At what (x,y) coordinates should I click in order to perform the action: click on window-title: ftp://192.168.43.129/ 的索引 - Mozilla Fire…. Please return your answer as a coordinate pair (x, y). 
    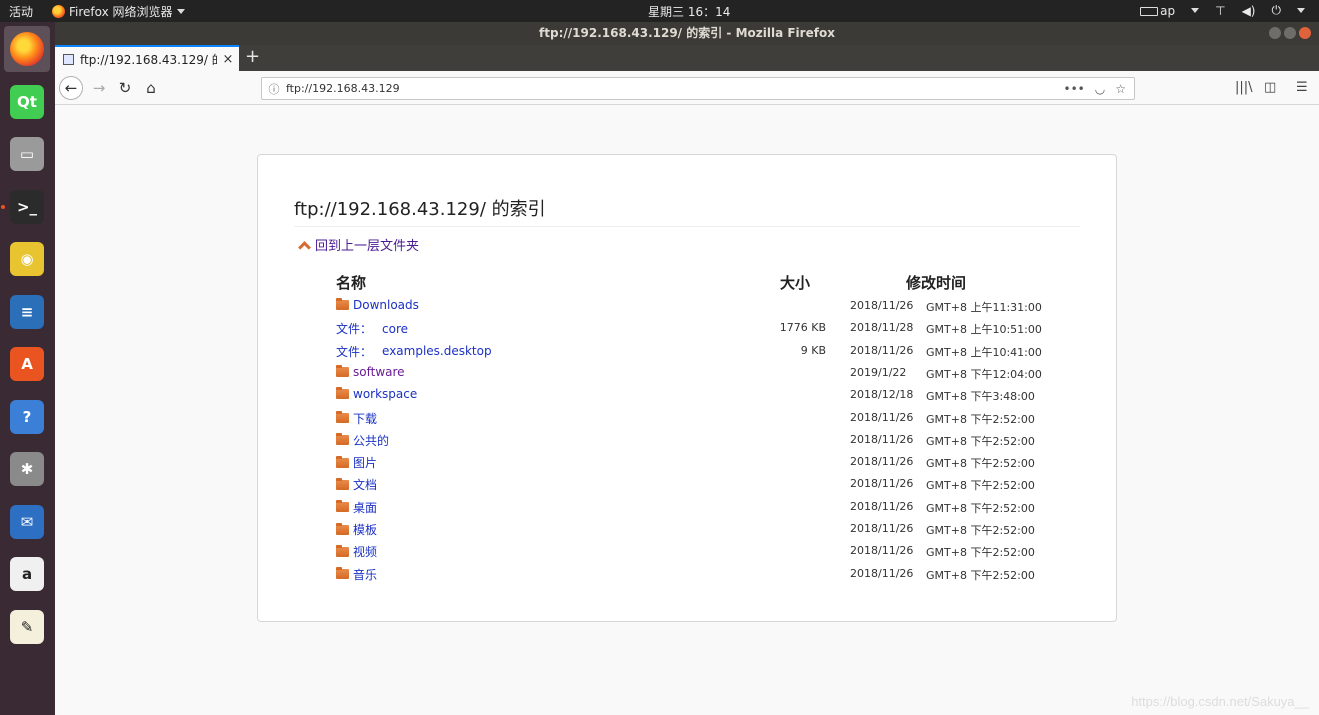
    Looking at the image, I should click on (687, 33).